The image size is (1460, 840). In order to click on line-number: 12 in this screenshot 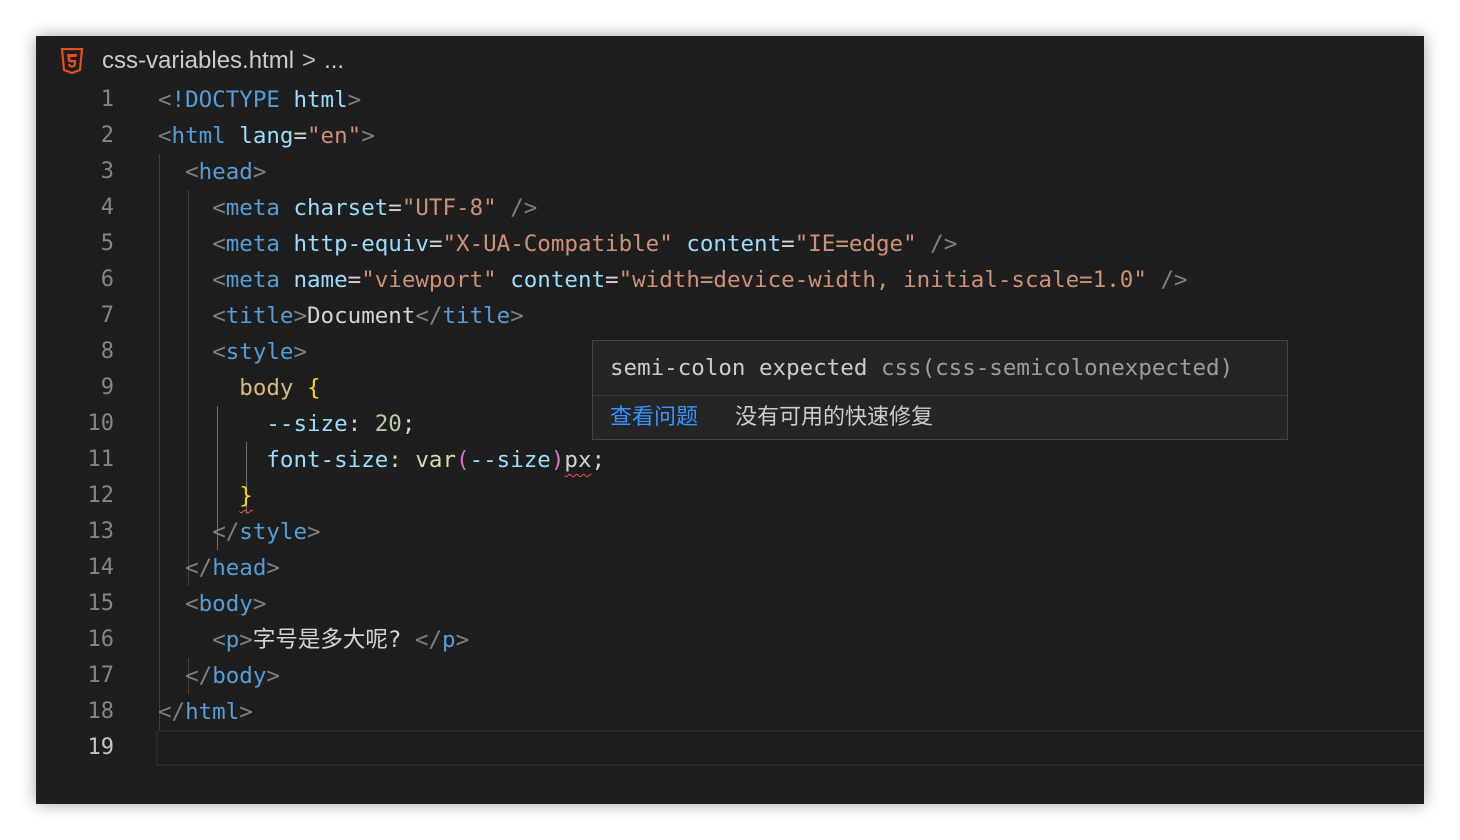, I will do `click(101, 495)`.